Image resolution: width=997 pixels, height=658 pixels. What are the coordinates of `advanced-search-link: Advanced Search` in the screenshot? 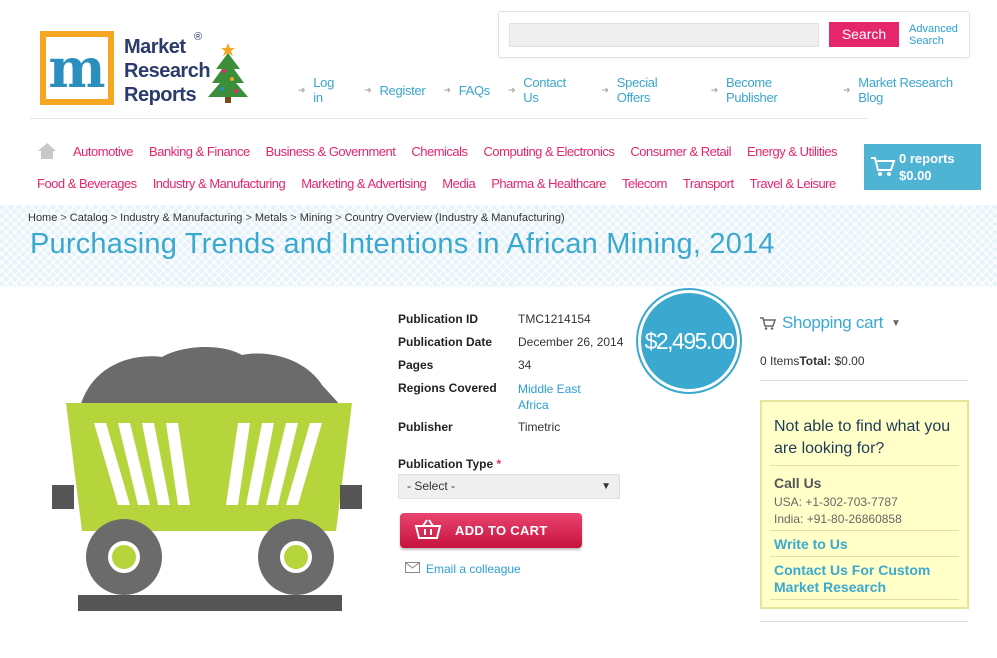 It's located at (933, 35).